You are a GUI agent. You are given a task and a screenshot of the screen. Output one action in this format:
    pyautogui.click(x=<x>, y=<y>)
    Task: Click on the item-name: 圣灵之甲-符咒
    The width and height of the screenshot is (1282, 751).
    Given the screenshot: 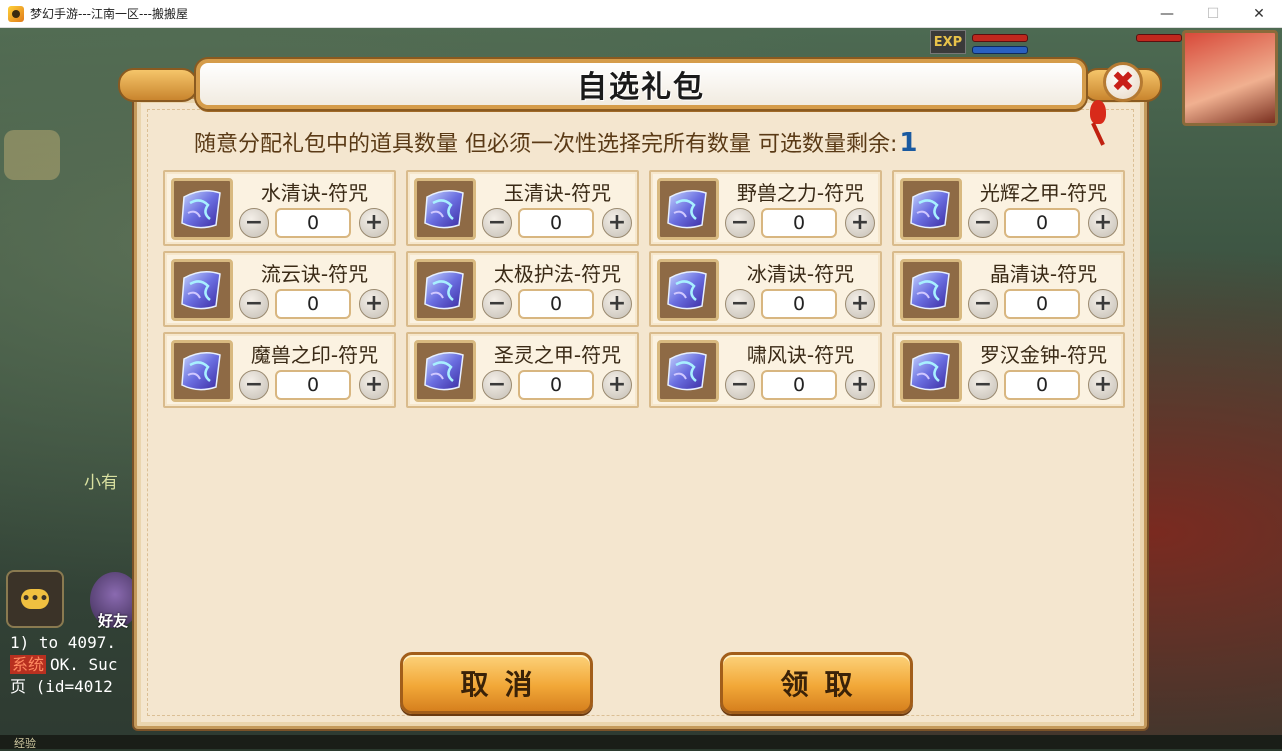 What is the action you would take?
    pyautogui.click(x=557, y=355)
    